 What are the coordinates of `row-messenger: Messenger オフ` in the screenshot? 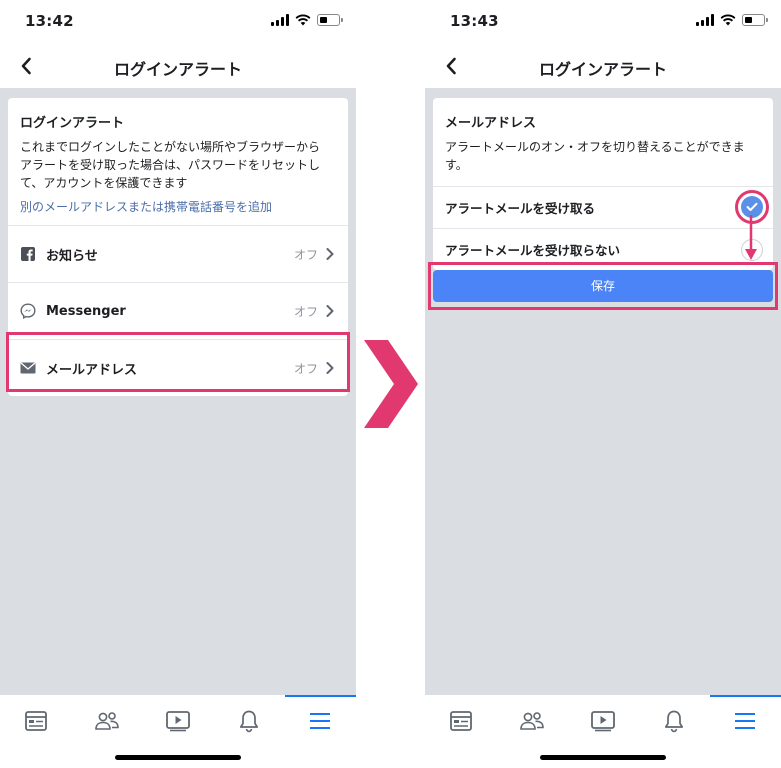 It's located at (178, 310).